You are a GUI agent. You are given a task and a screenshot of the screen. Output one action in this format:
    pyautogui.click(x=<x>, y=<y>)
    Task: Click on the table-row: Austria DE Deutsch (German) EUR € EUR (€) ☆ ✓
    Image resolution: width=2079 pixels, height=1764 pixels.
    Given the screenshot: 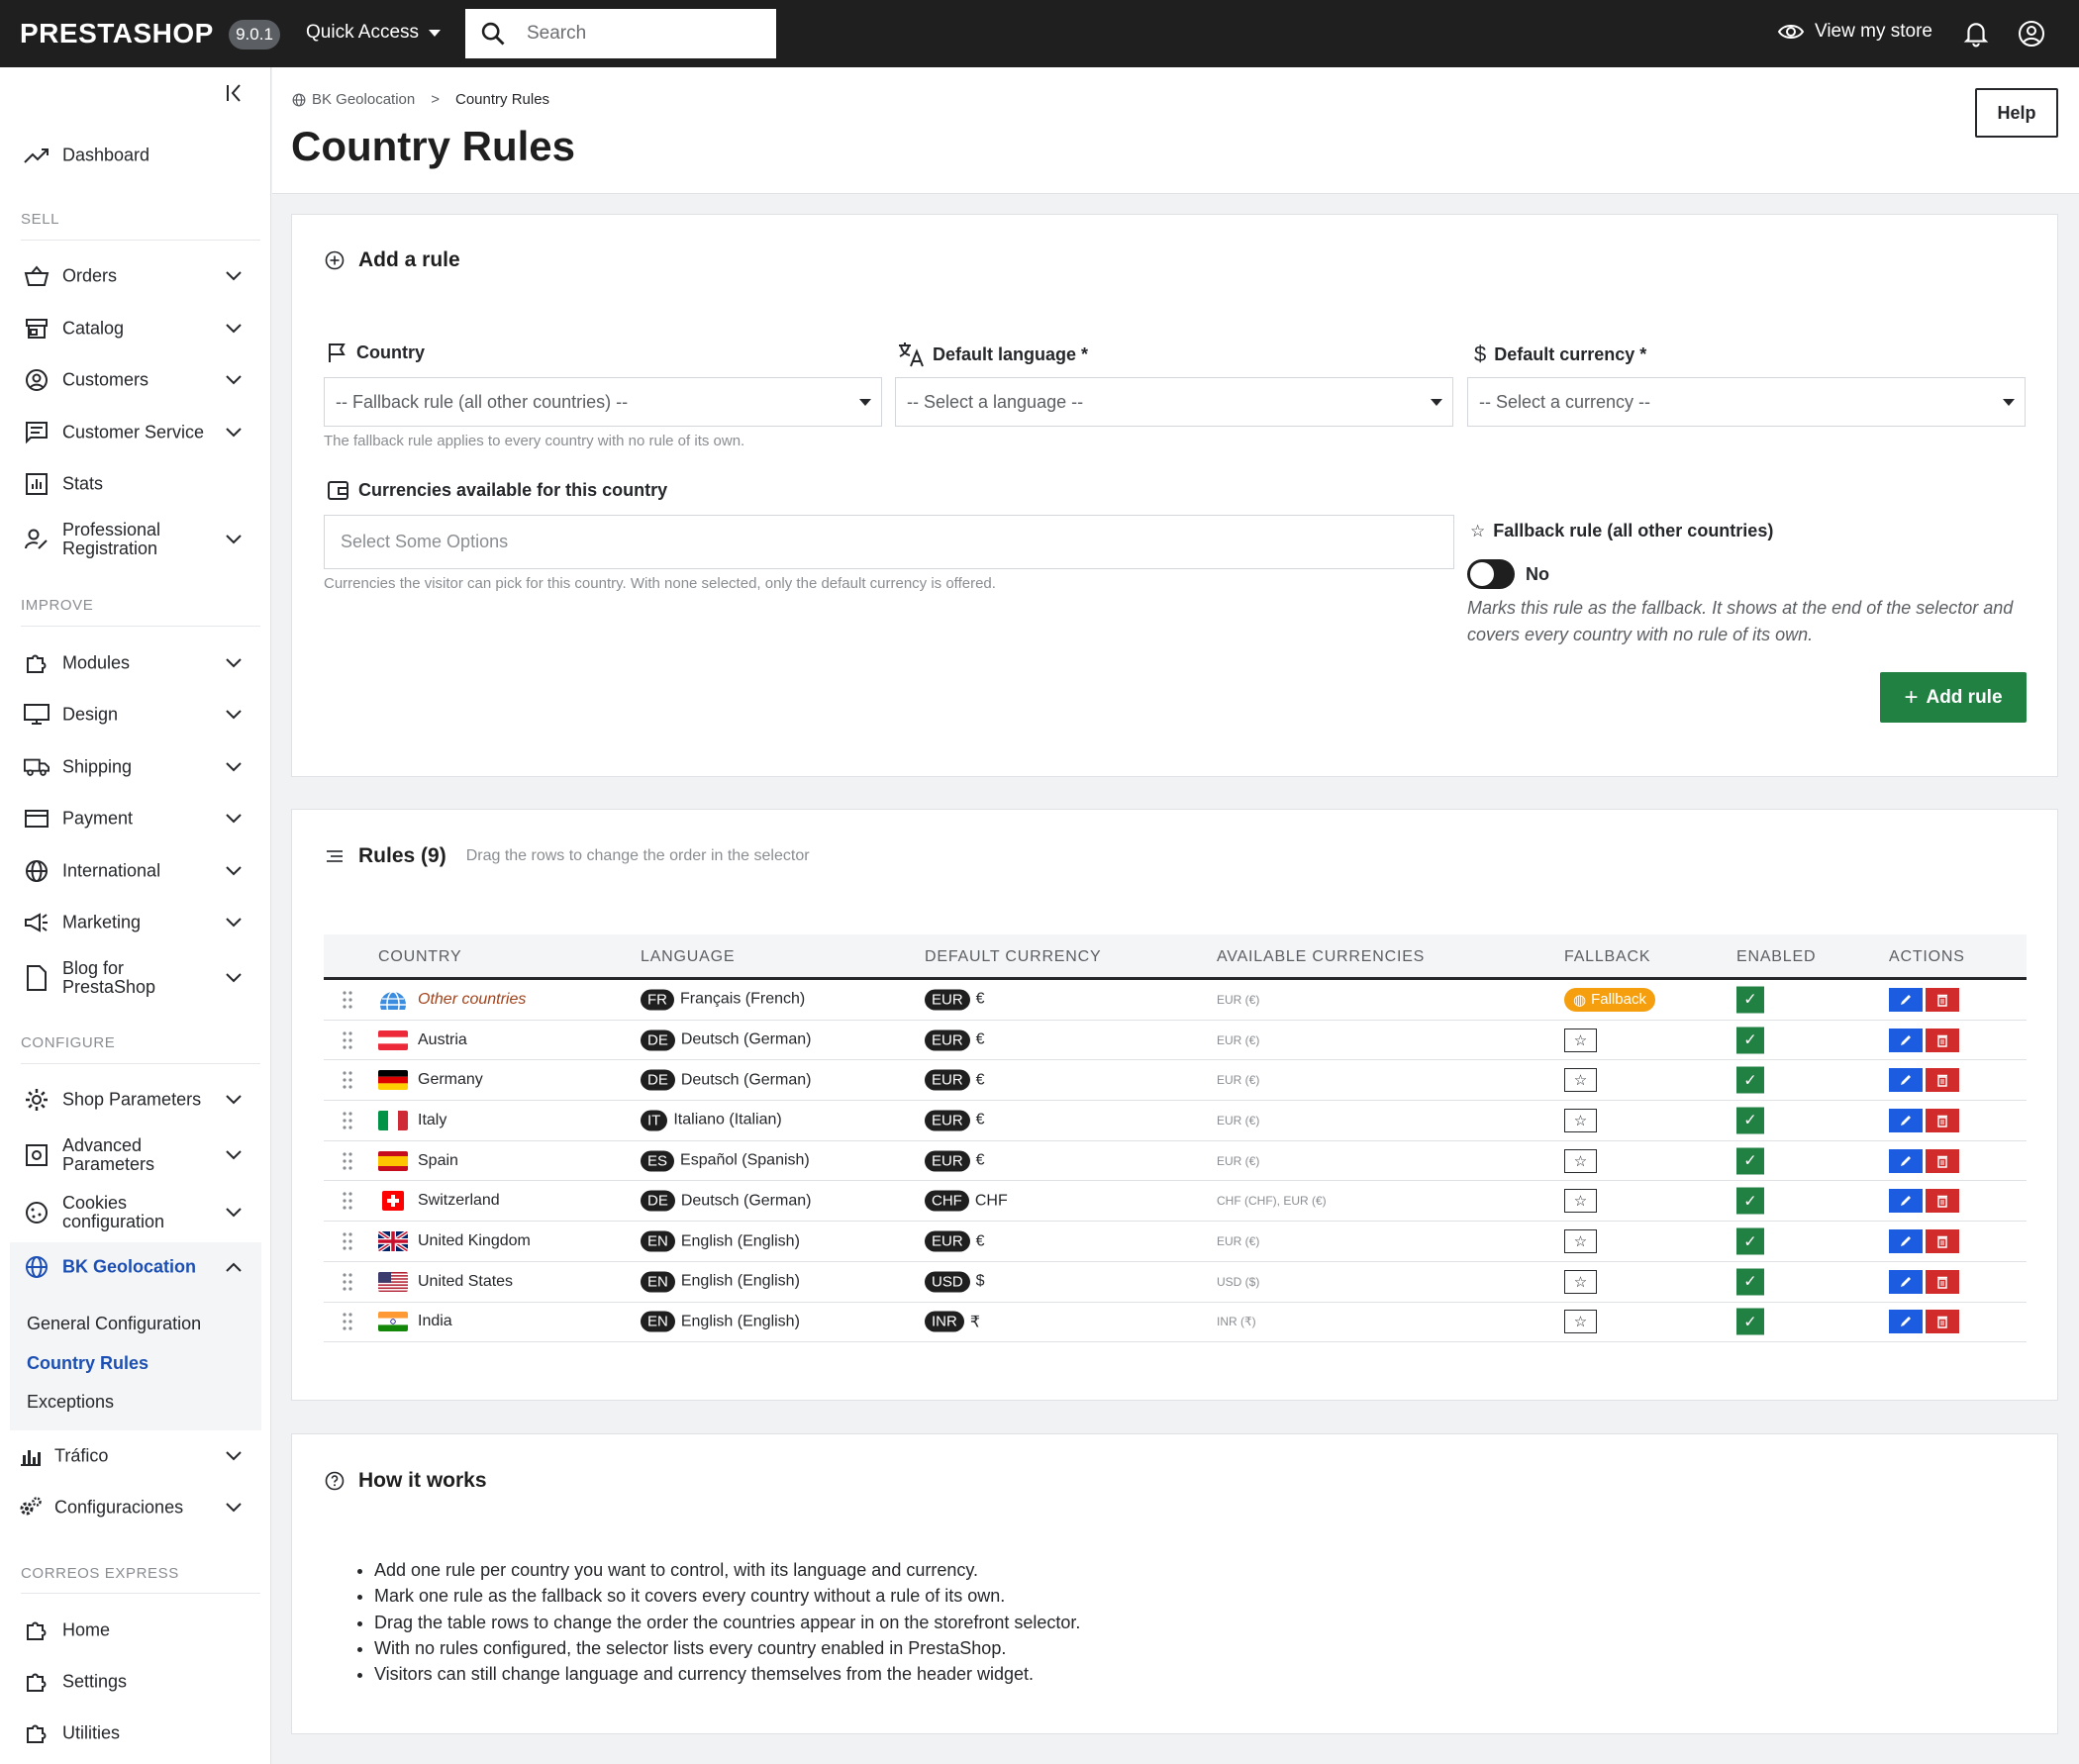 What is the action you would take?
    pyautogui.click(x=1175, y=1041)
    